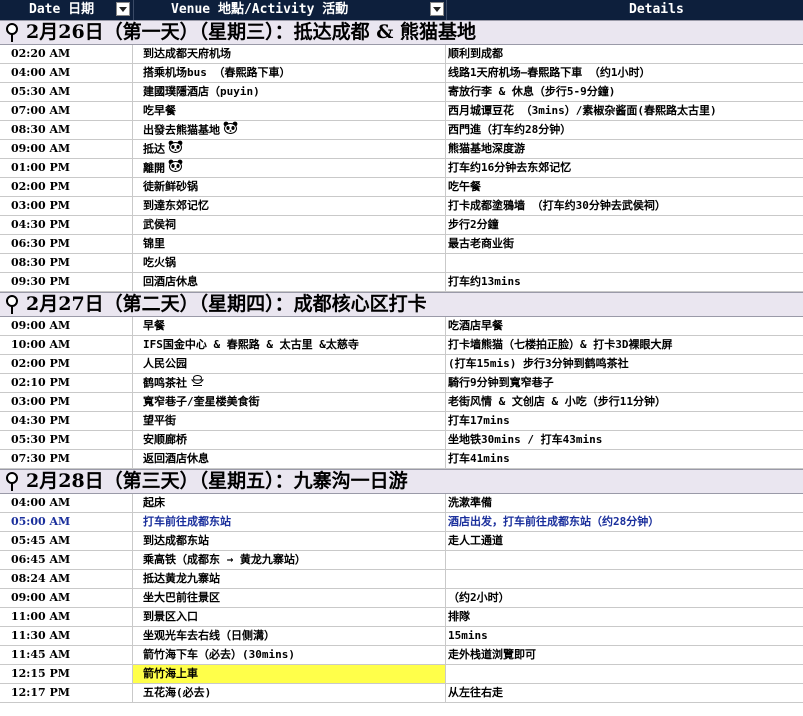  What do you see at coordinates (624, 541) in the screenshot?
I see `details-cell: 走人工通道` at bounding box center [624, 541].